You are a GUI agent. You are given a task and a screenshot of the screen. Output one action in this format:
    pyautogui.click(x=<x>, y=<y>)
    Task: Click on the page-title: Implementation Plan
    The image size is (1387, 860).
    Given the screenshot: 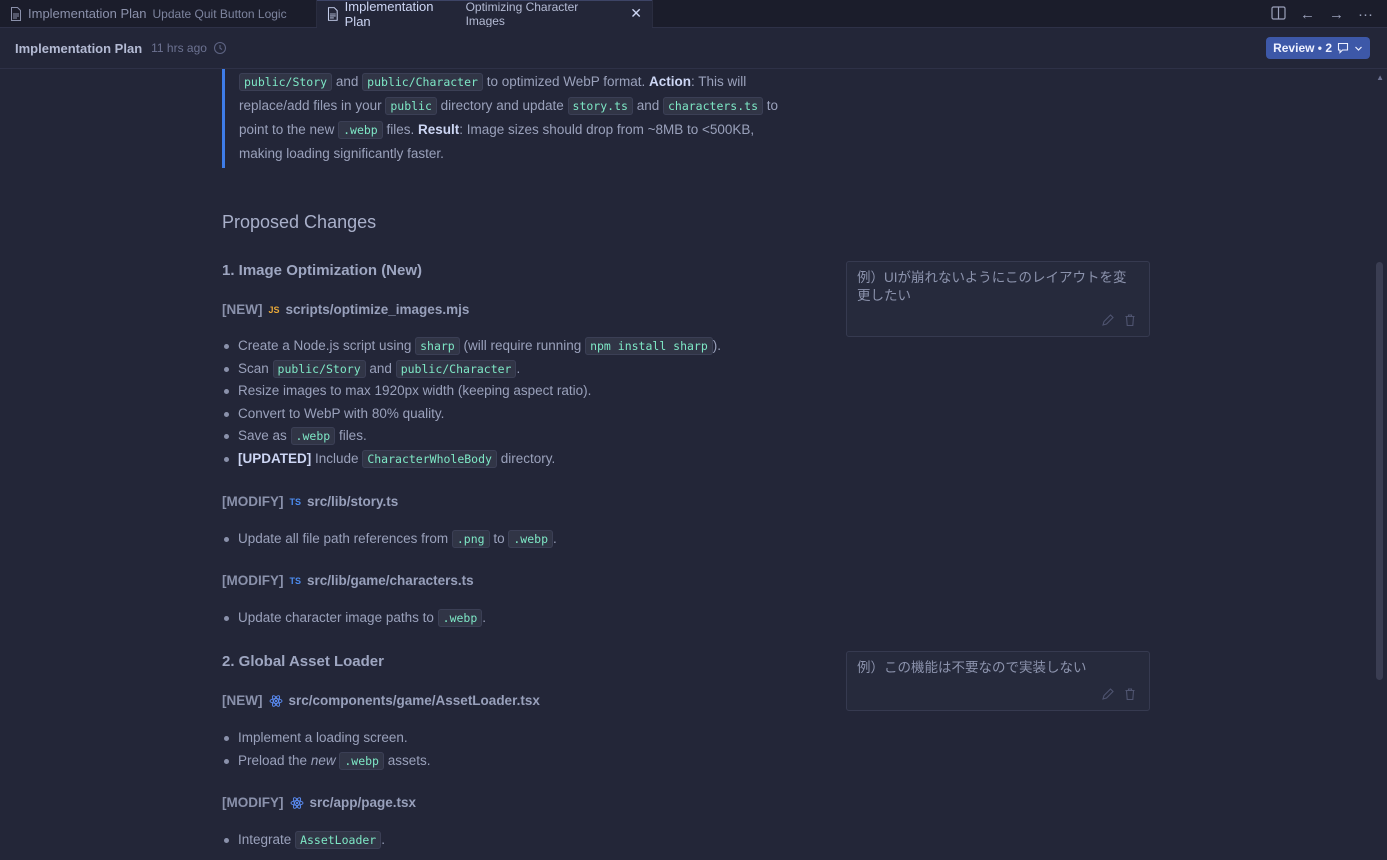 What is the action you would take?
    pyautogui.click(x=79, y=48)
    